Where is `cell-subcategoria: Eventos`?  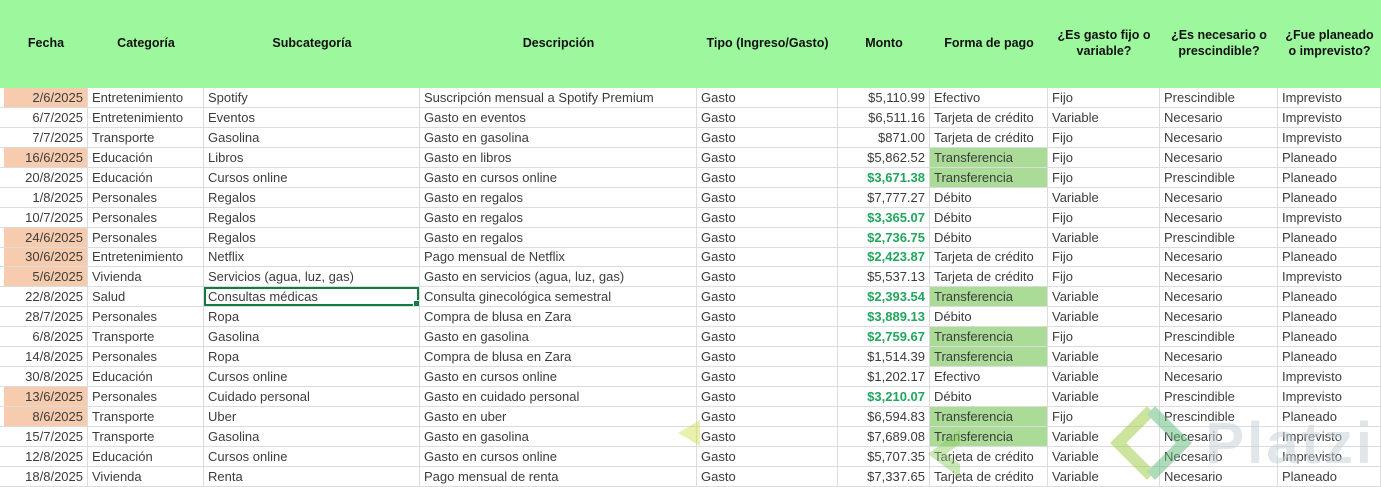
cell-subcategoria: Eventos is located at coordinates (312, 117).